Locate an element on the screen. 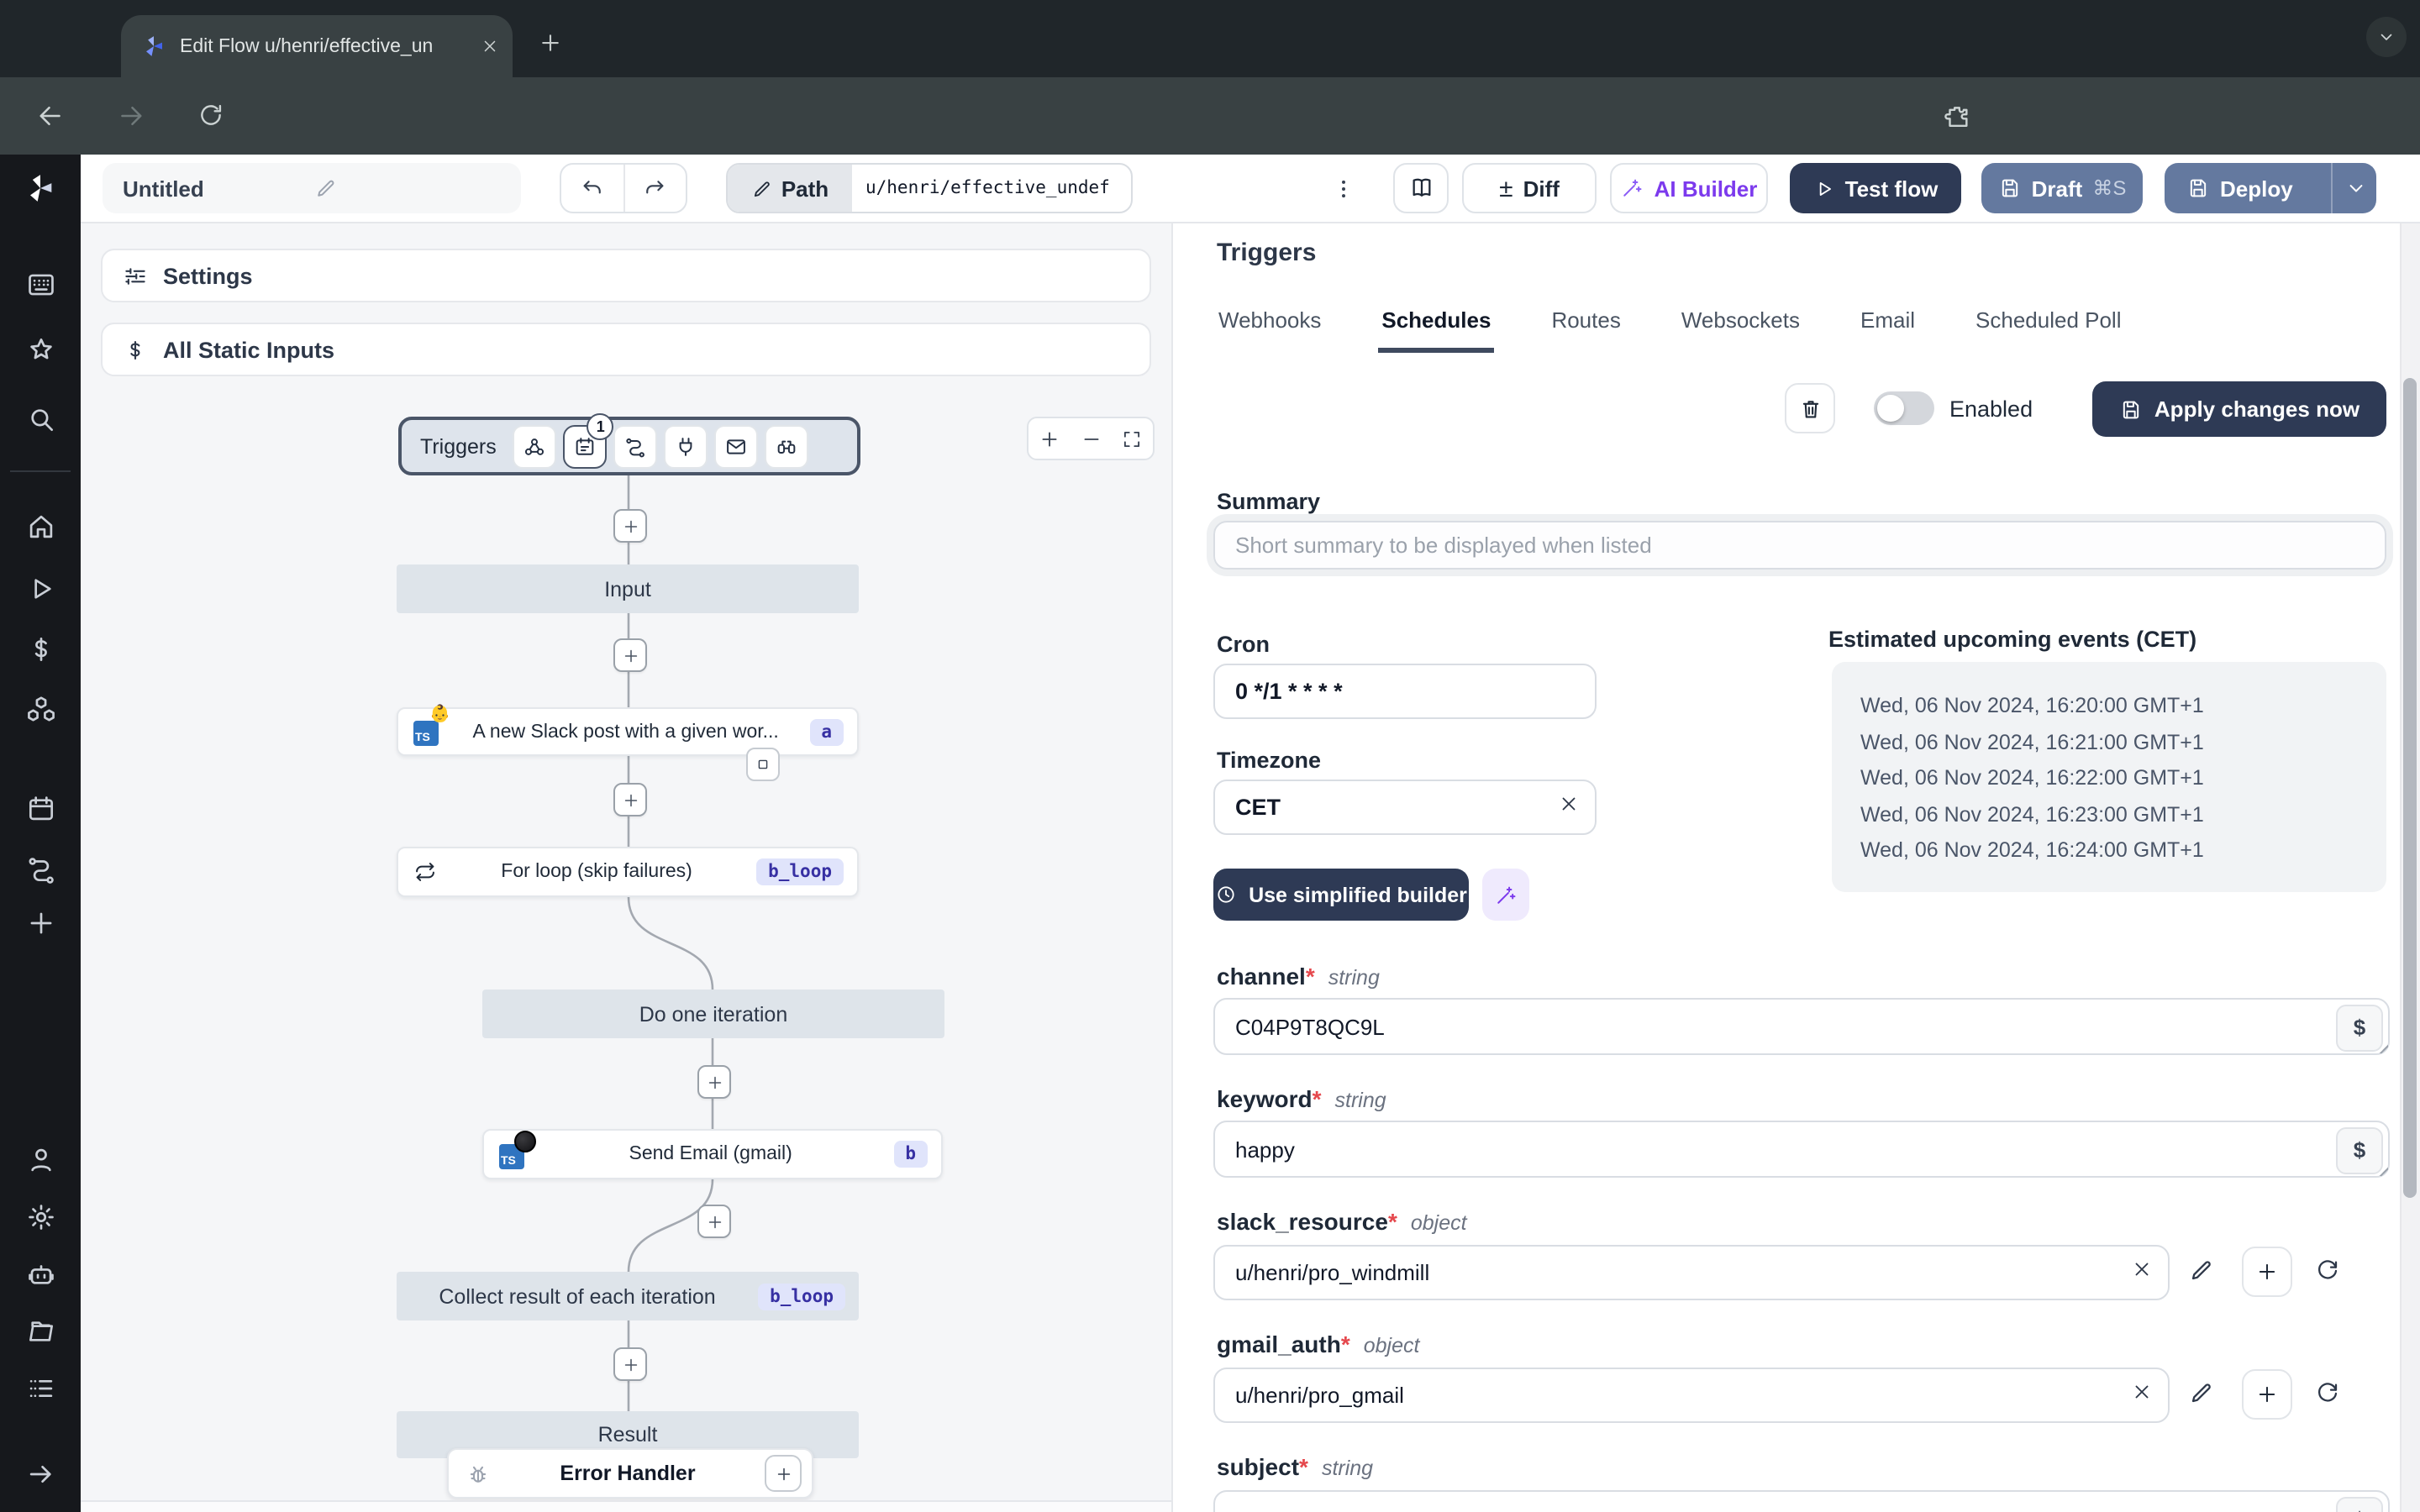 Image resolution: width=2420 pixels, height=1512 pixels. collect-result-node: Collect result of each iteration b_loop is located at coordinates (628, 1296).